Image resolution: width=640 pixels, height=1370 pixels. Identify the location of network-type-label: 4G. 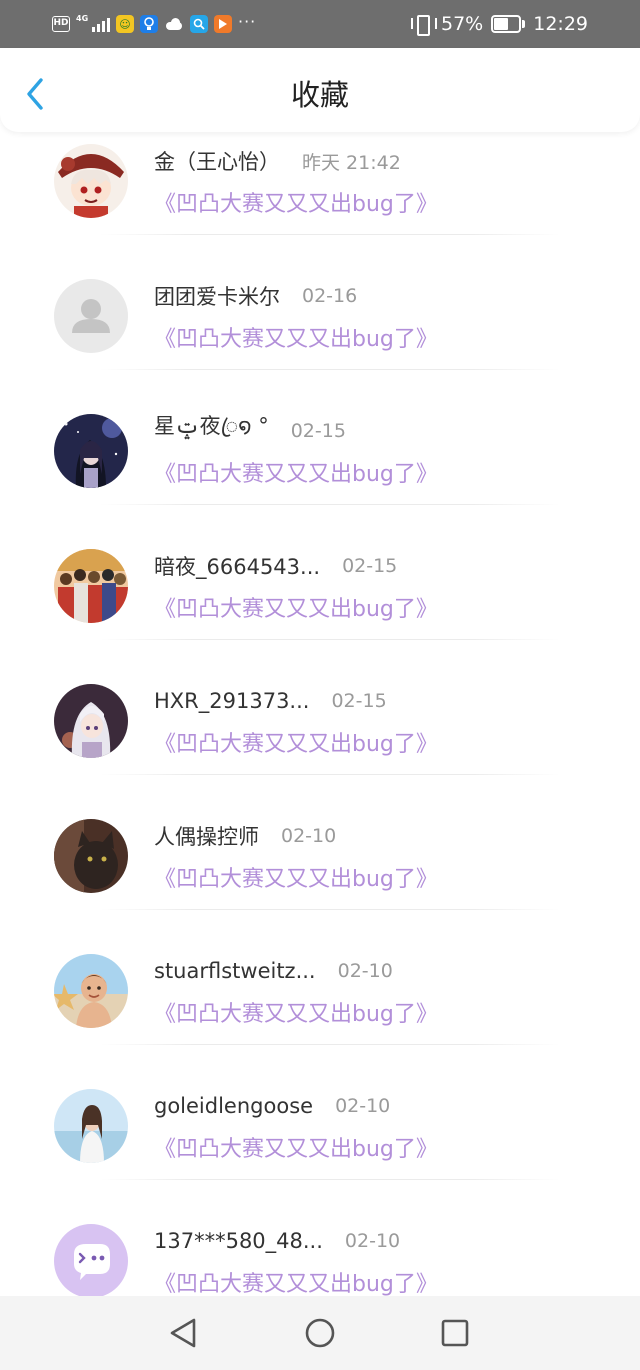
(82, 18).